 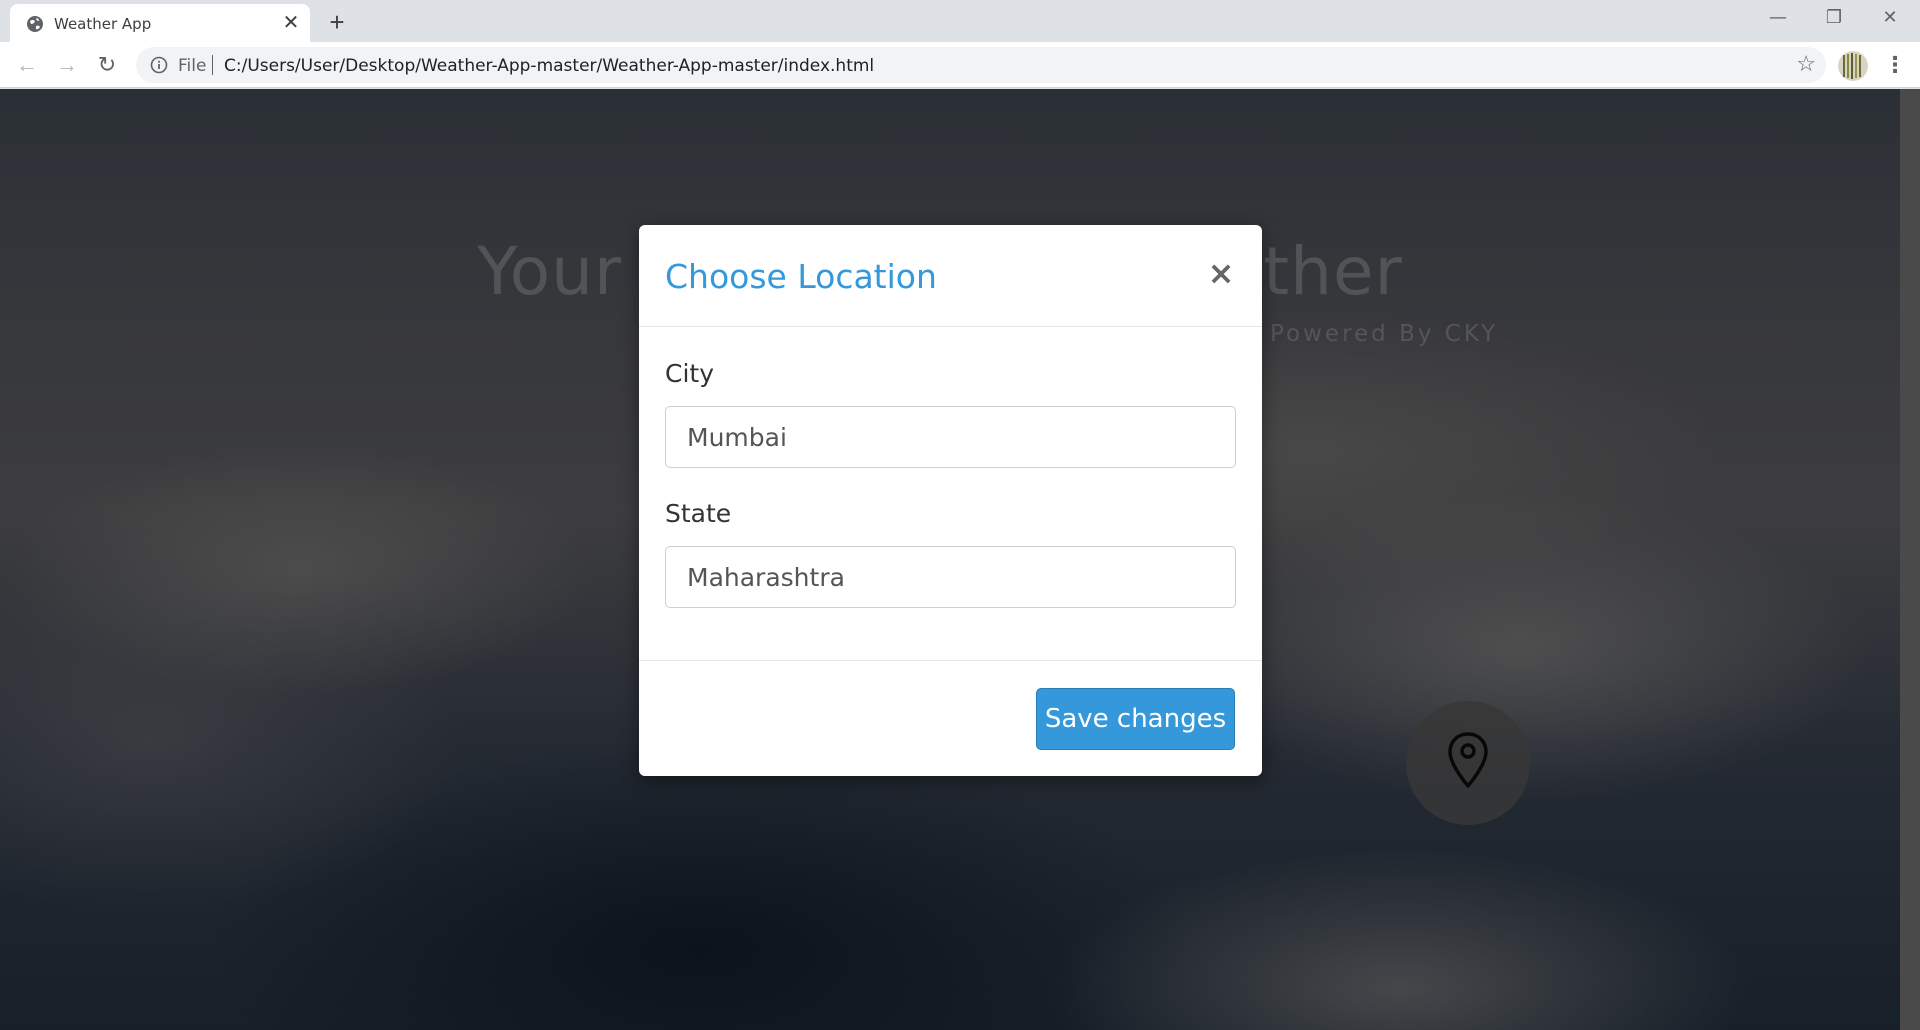 What do you see at coordinates (1221, 273) in the screenshot?
I see `close-icon: ×` at bounding box center [1221, 273].